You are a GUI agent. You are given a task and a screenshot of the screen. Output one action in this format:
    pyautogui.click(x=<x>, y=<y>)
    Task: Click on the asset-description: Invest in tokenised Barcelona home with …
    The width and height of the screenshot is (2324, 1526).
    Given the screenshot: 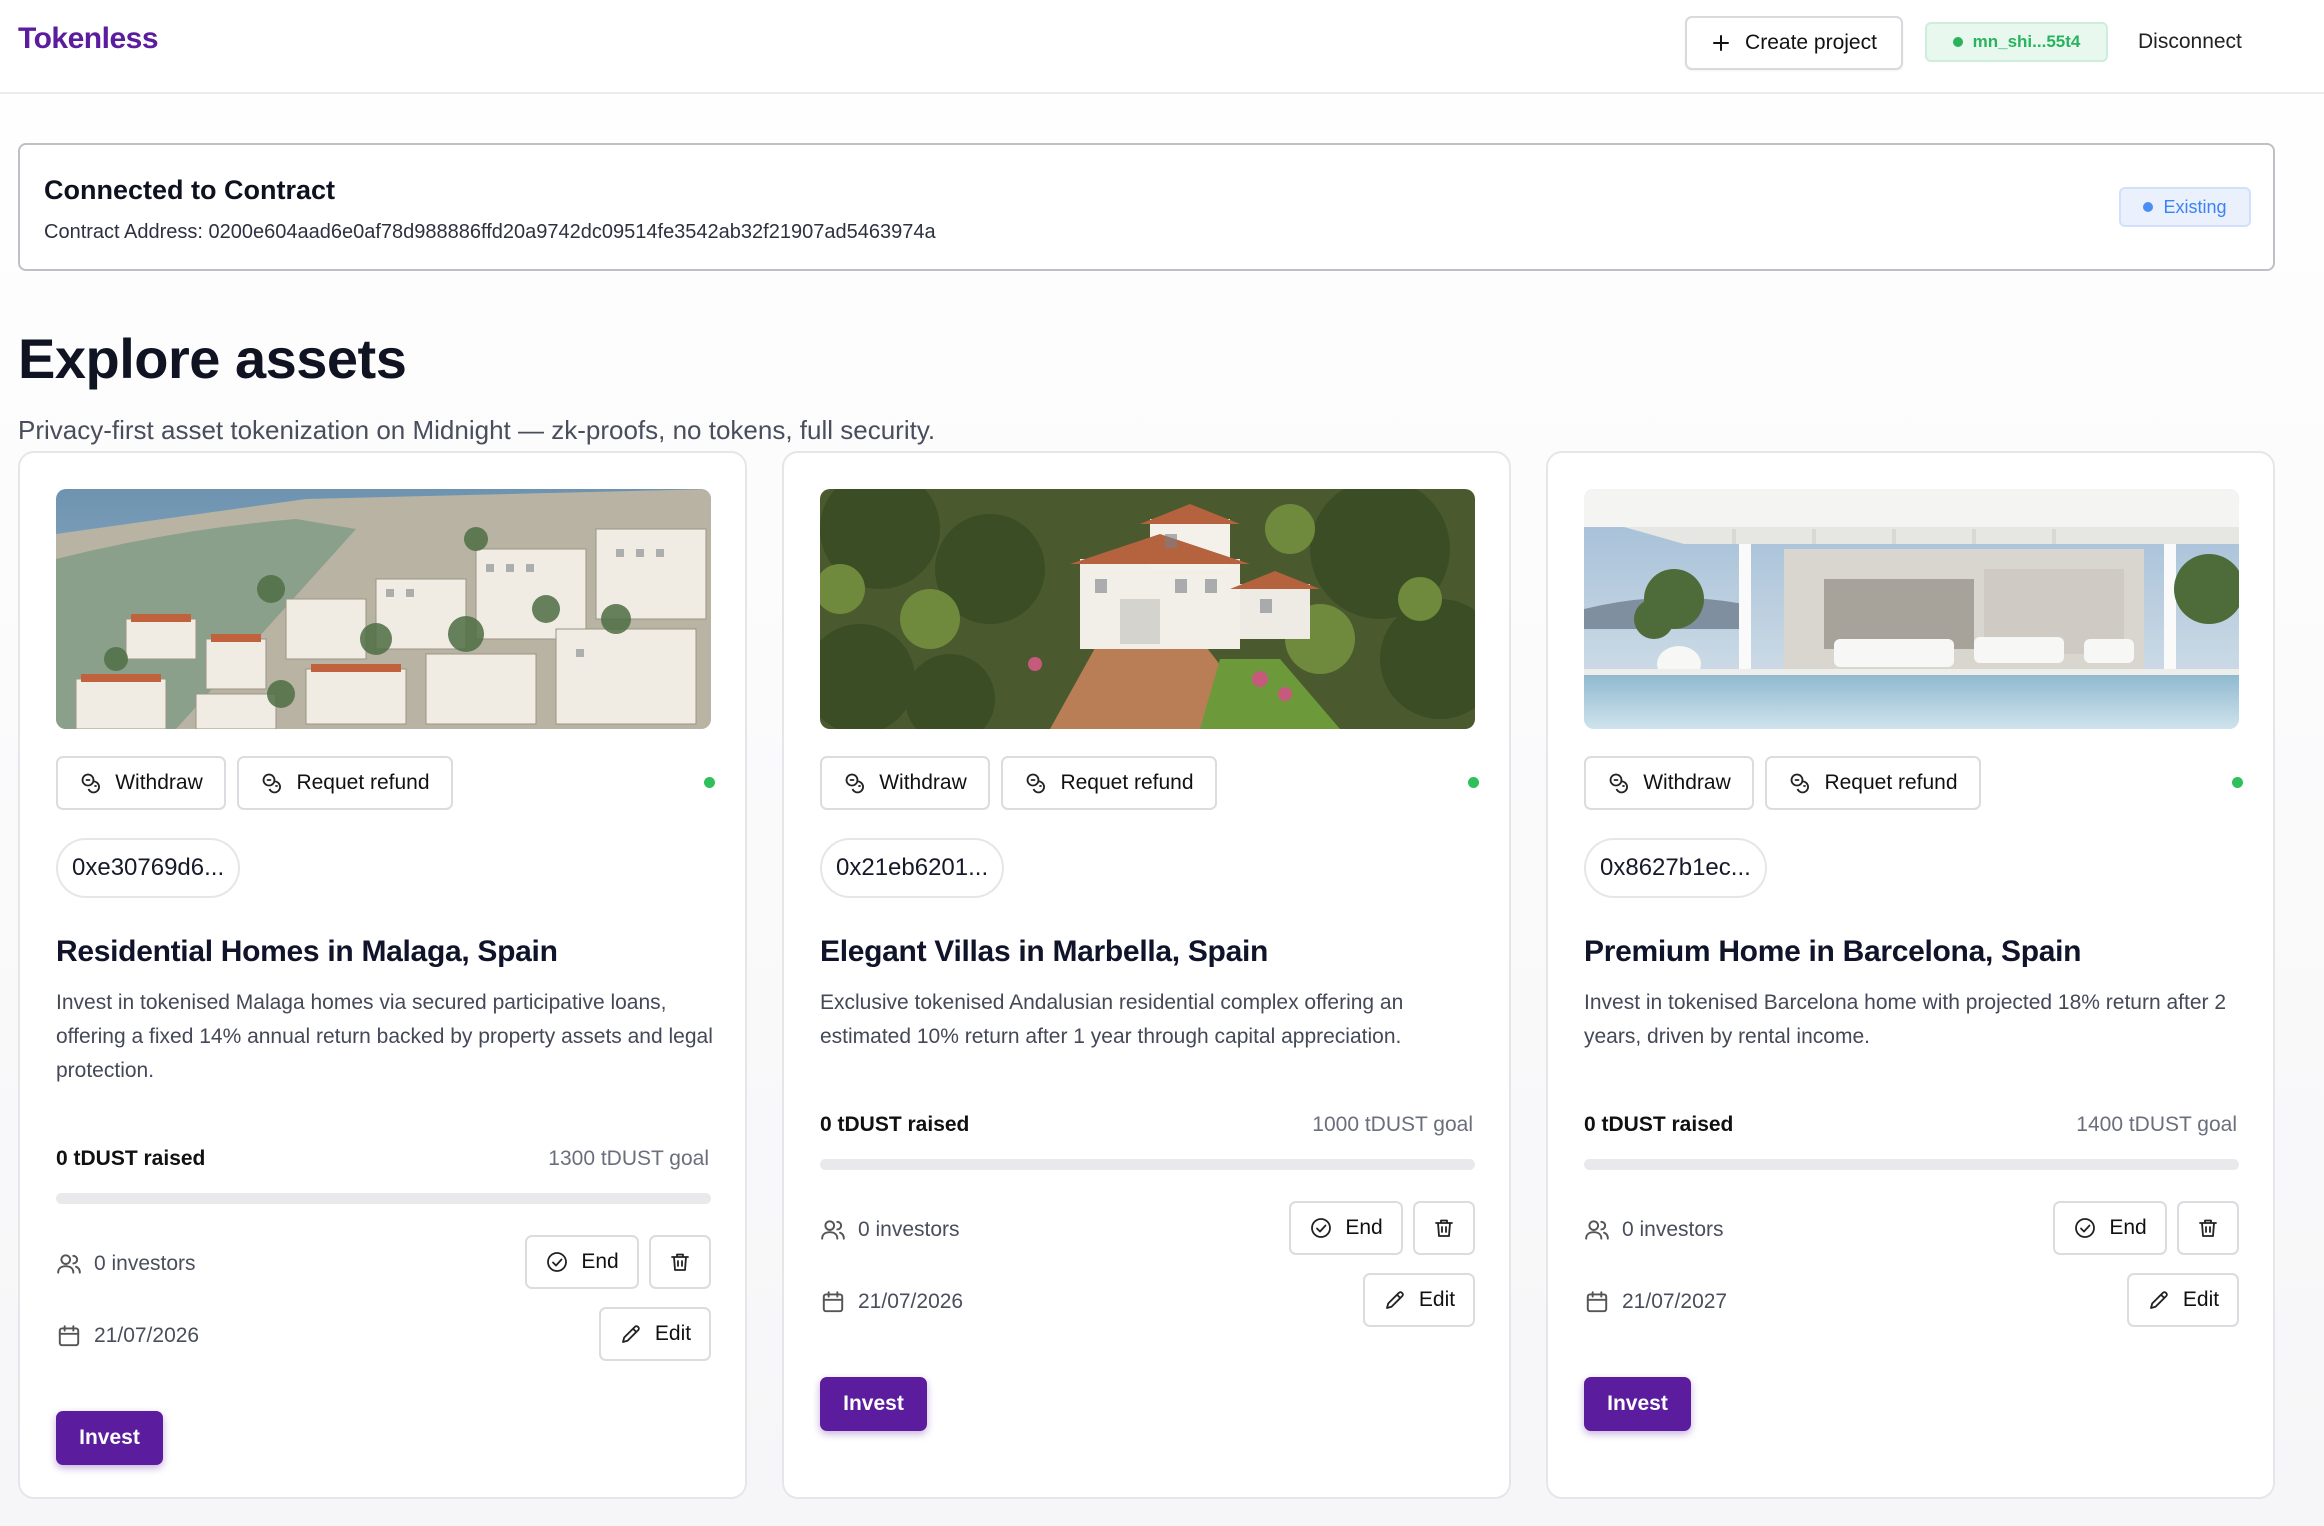 What is the action you would take?
    pyautogui.click(x=1905, y=1019)
    